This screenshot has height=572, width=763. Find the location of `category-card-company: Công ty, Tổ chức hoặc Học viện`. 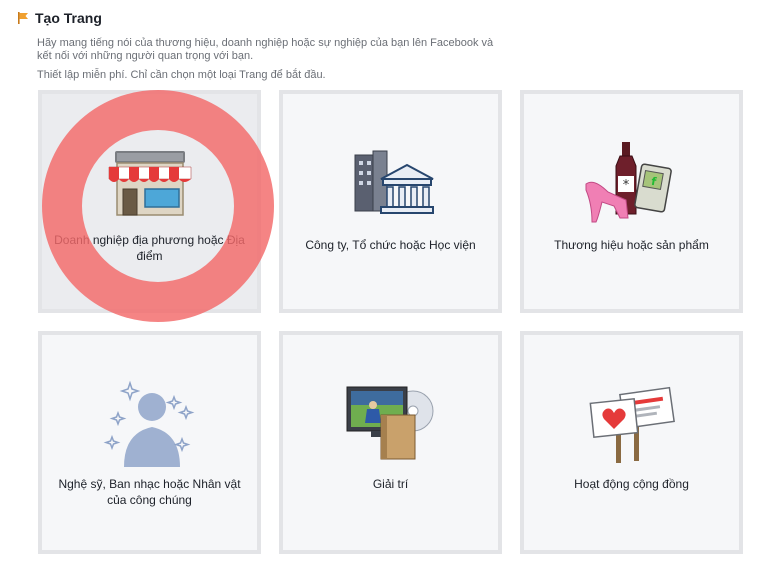

category-card-company: Công ty, Tổ chức hoặc Học viện is located at coordinates (390, 201).